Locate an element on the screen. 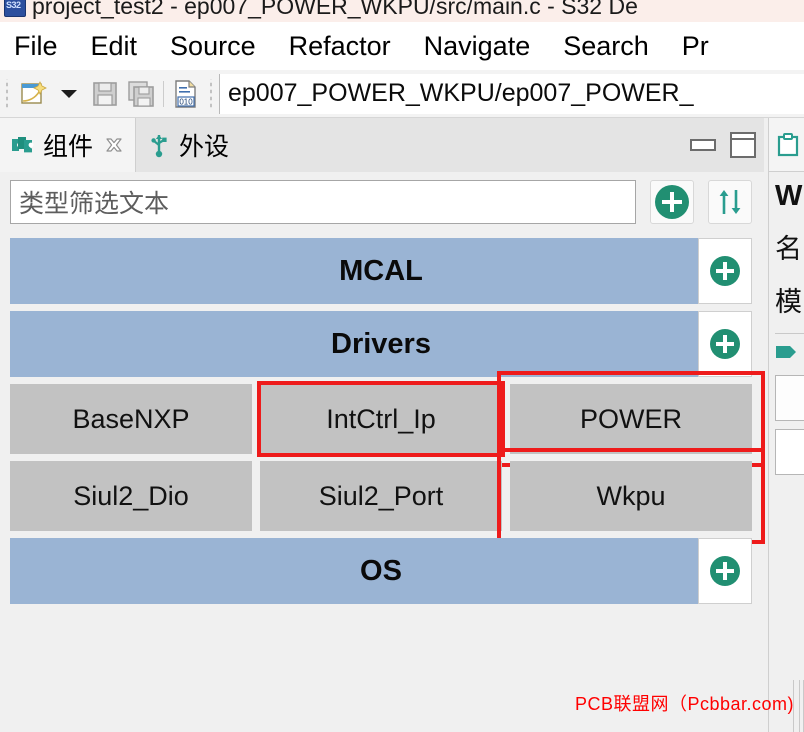  group-header-os: OS is located at coordinates (381, 571).